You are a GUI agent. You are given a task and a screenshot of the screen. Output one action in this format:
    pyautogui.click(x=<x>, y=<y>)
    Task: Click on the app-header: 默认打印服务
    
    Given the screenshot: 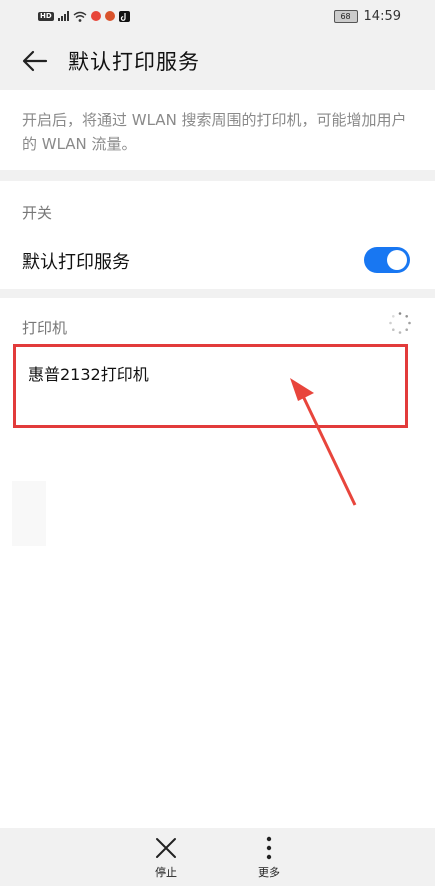 What is the action you would take?
    pyautogui.click(x=217, y=61)
    